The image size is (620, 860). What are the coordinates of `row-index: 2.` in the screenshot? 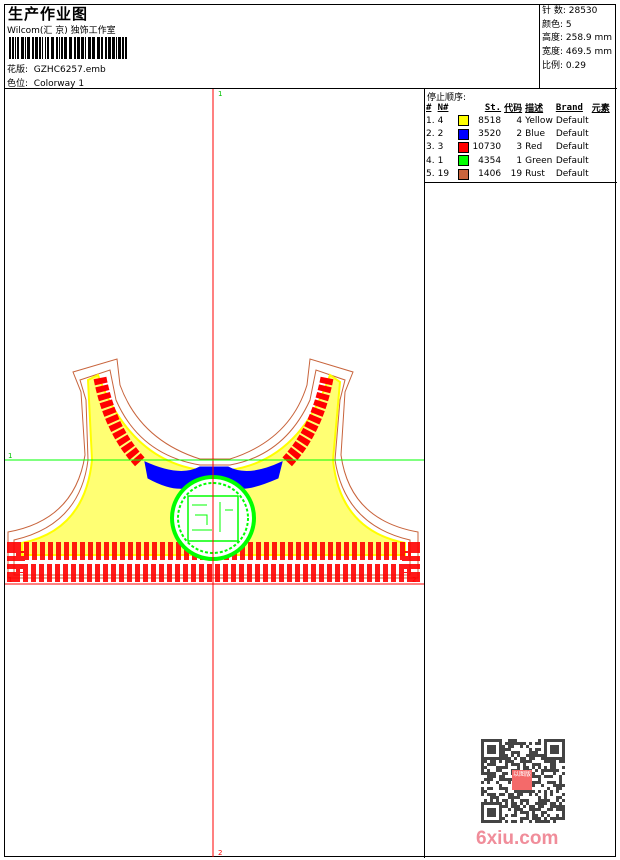 It's located at (430, 134).